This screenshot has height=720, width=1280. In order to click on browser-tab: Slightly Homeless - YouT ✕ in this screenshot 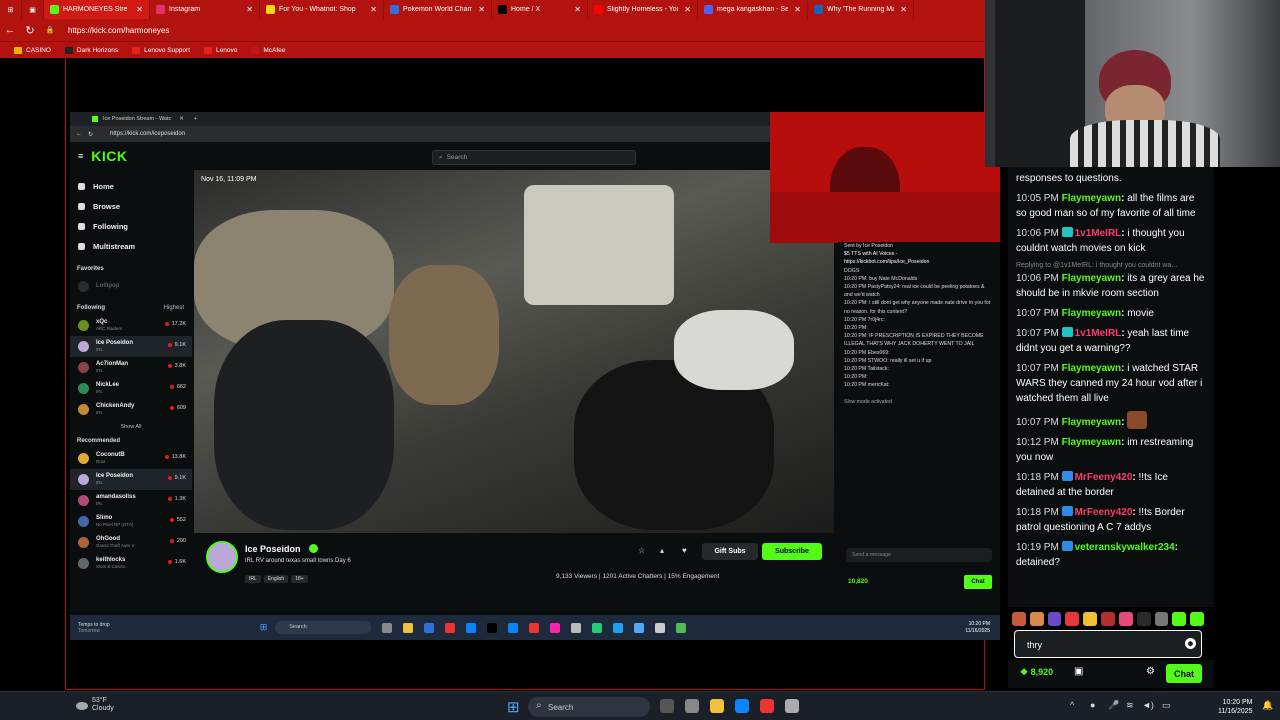, I will do `click(643, 9)`.